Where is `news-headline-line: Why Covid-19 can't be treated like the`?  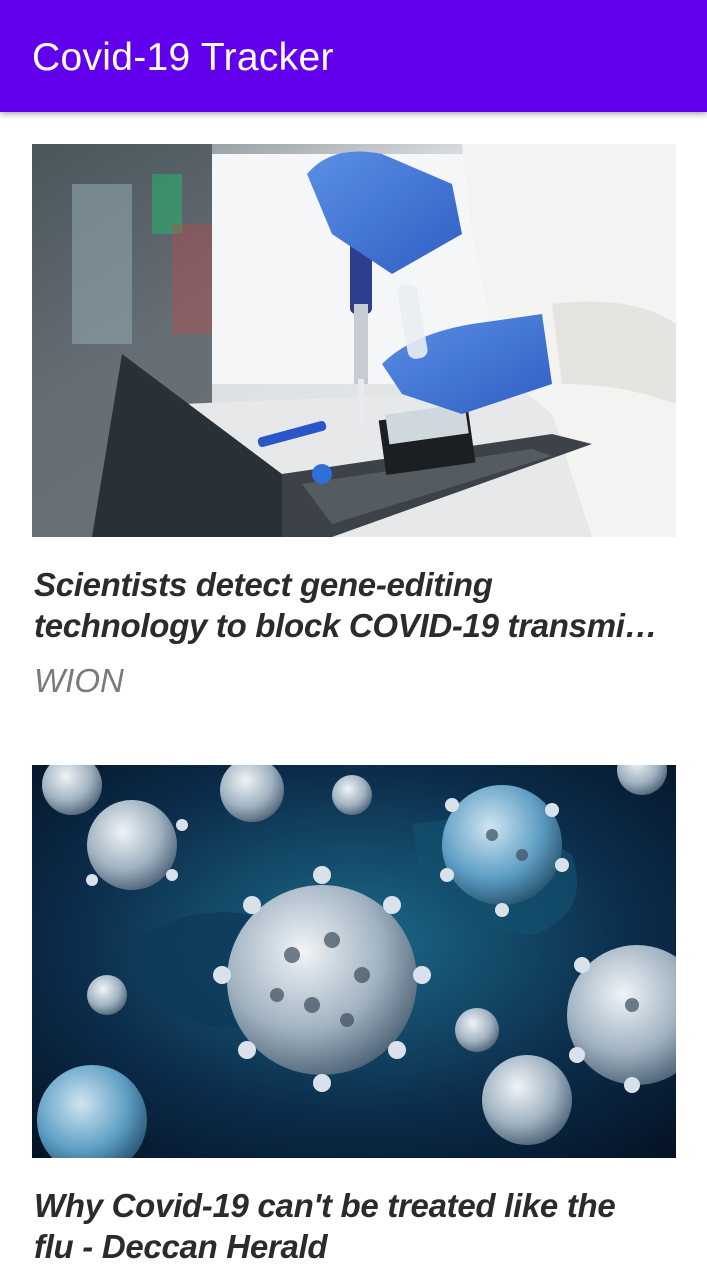
news-headline-line: Why Covid-19 can't be treated like the is located at coordinates (354, 1205).